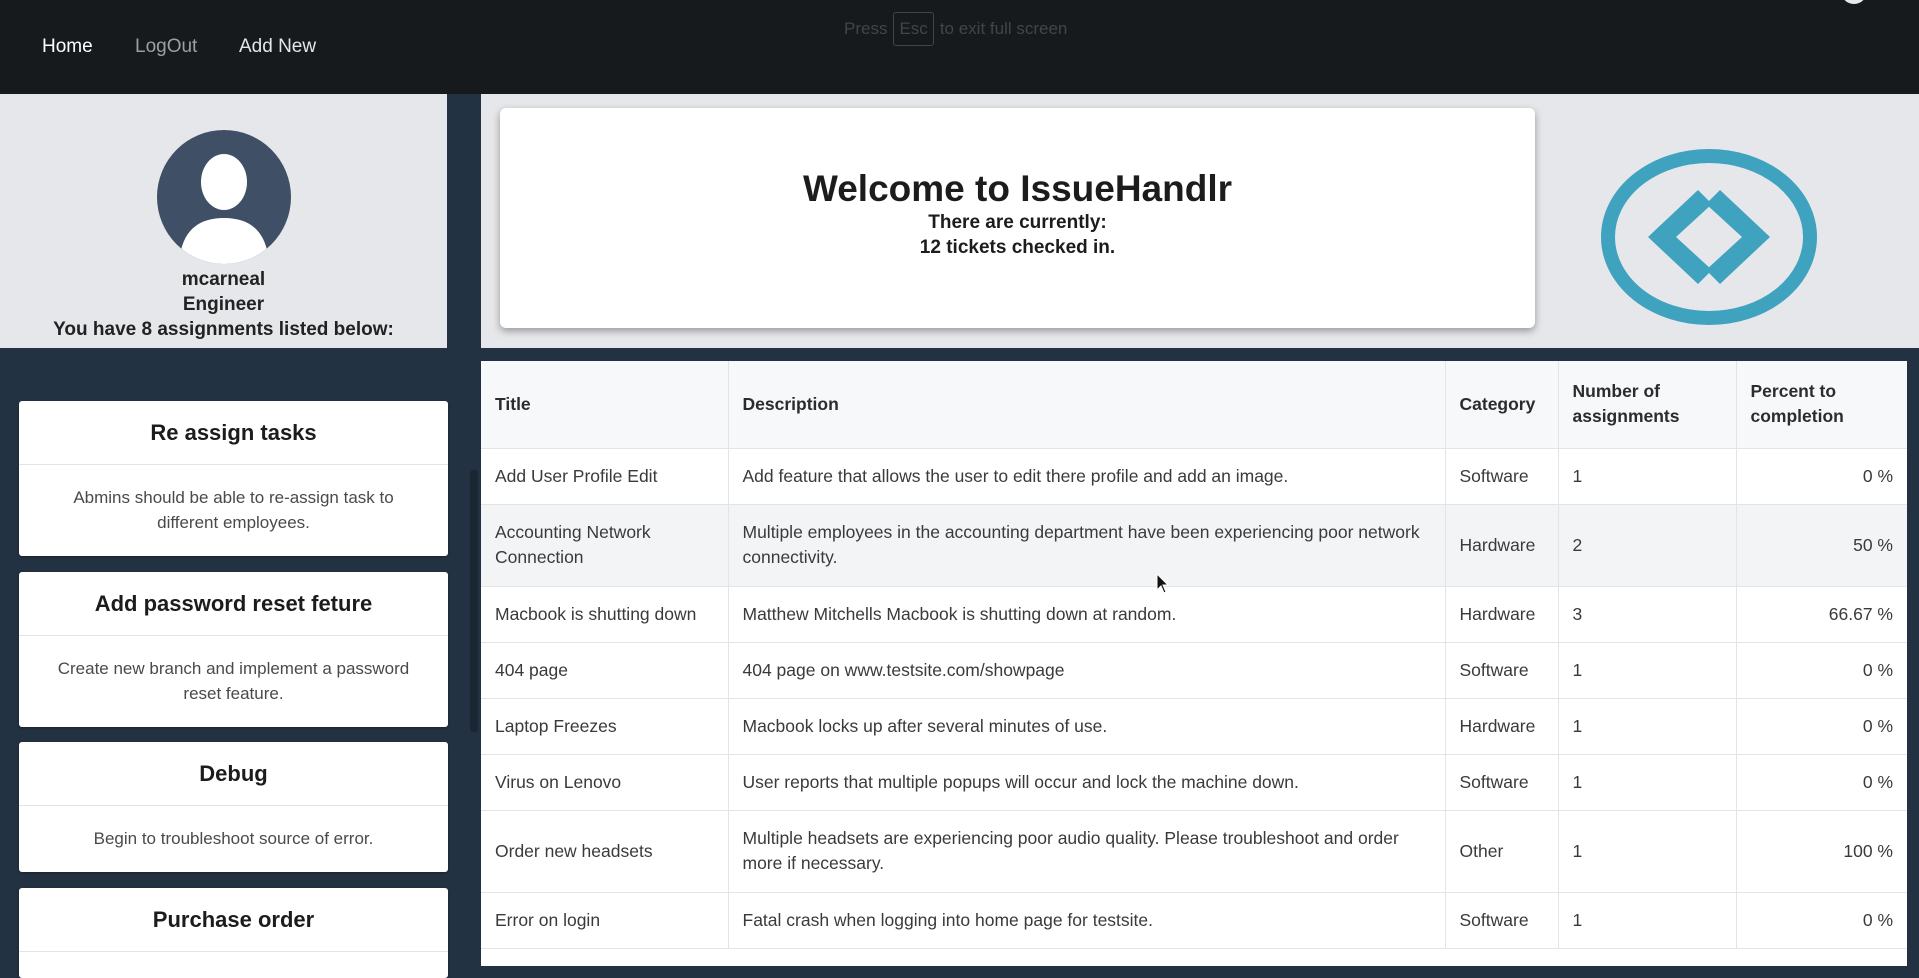 Image resolution: width=1919 pixels, height=978 pixels. Describe the element at coordinates (1797, 416) in the screenshot. I see `header-percent-line2: completion` at that location.